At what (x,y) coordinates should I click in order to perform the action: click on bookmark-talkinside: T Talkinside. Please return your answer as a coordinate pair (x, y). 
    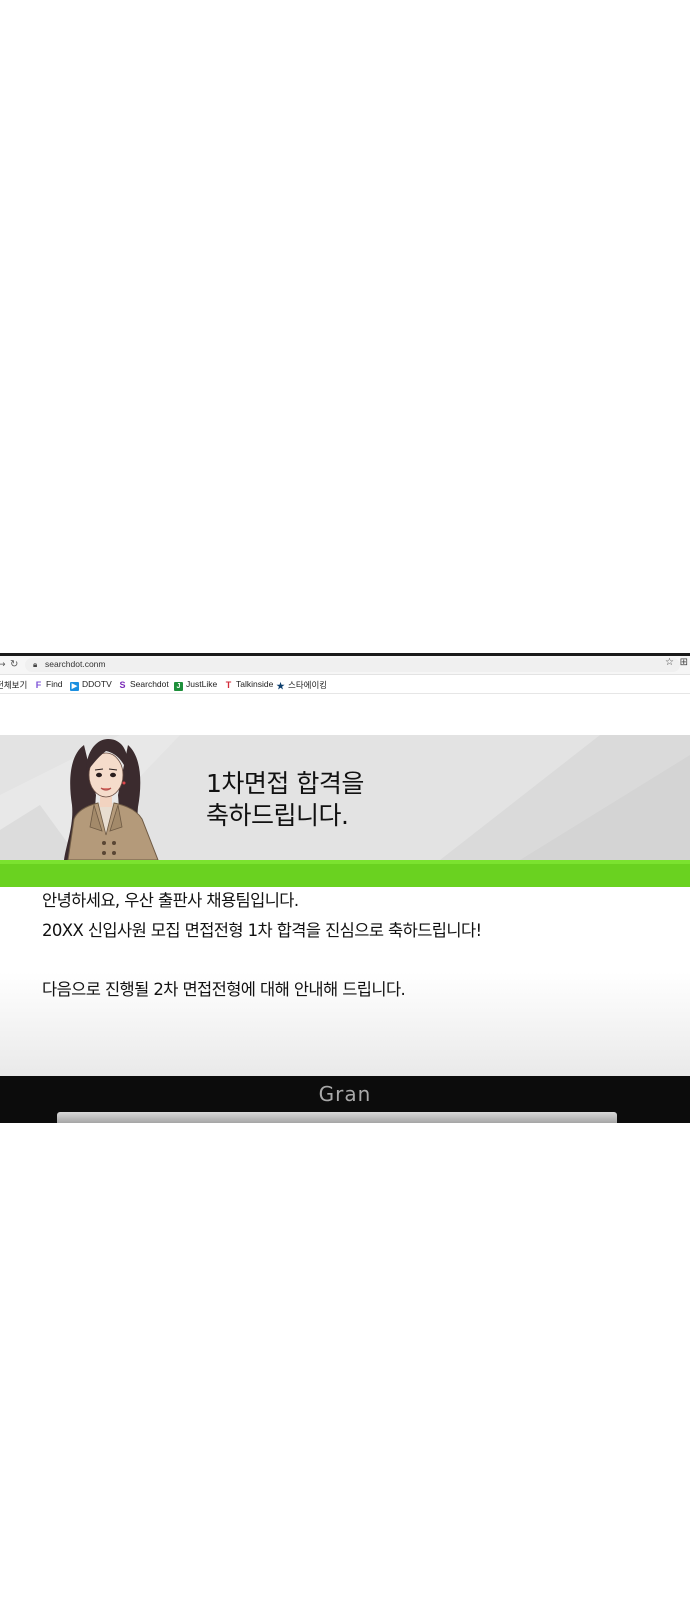
    Looking at the image, I should click on (249, 684).